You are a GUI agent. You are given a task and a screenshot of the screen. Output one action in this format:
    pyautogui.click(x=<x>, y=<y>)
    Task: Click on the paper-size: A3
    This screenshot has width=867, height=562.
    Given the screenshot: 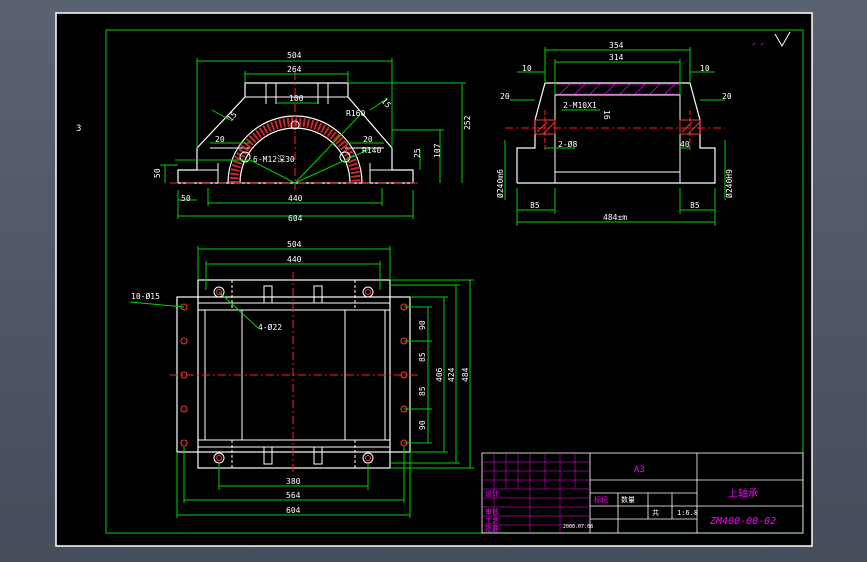 What is the action you would take?
    pyautogui.click(x=639, y=470)
    